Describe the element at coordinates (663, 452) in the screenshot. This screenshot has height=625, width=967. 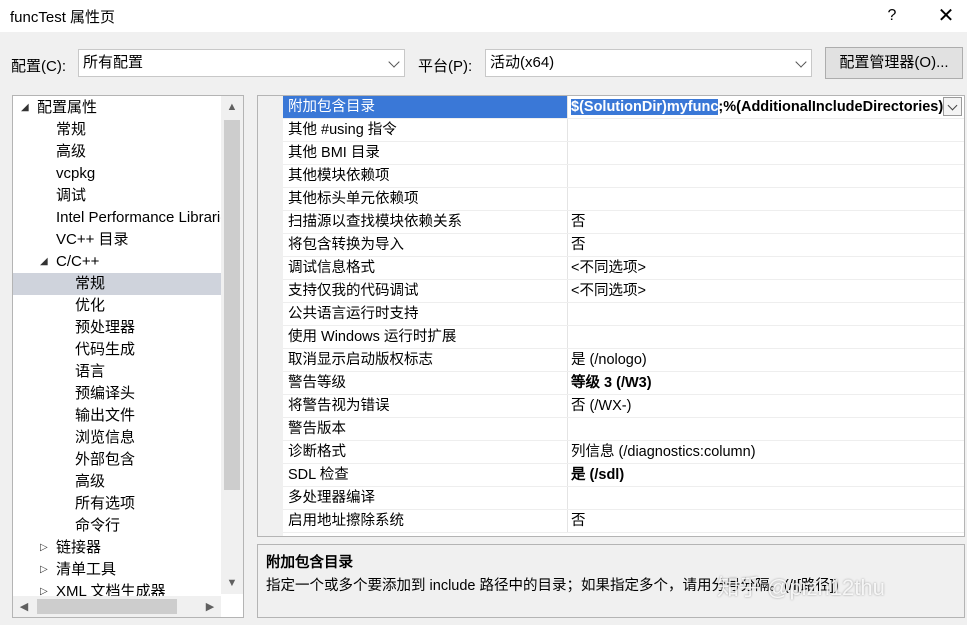
I see `property-value-text: 列信息 (/diagnostics:column)` at that location.